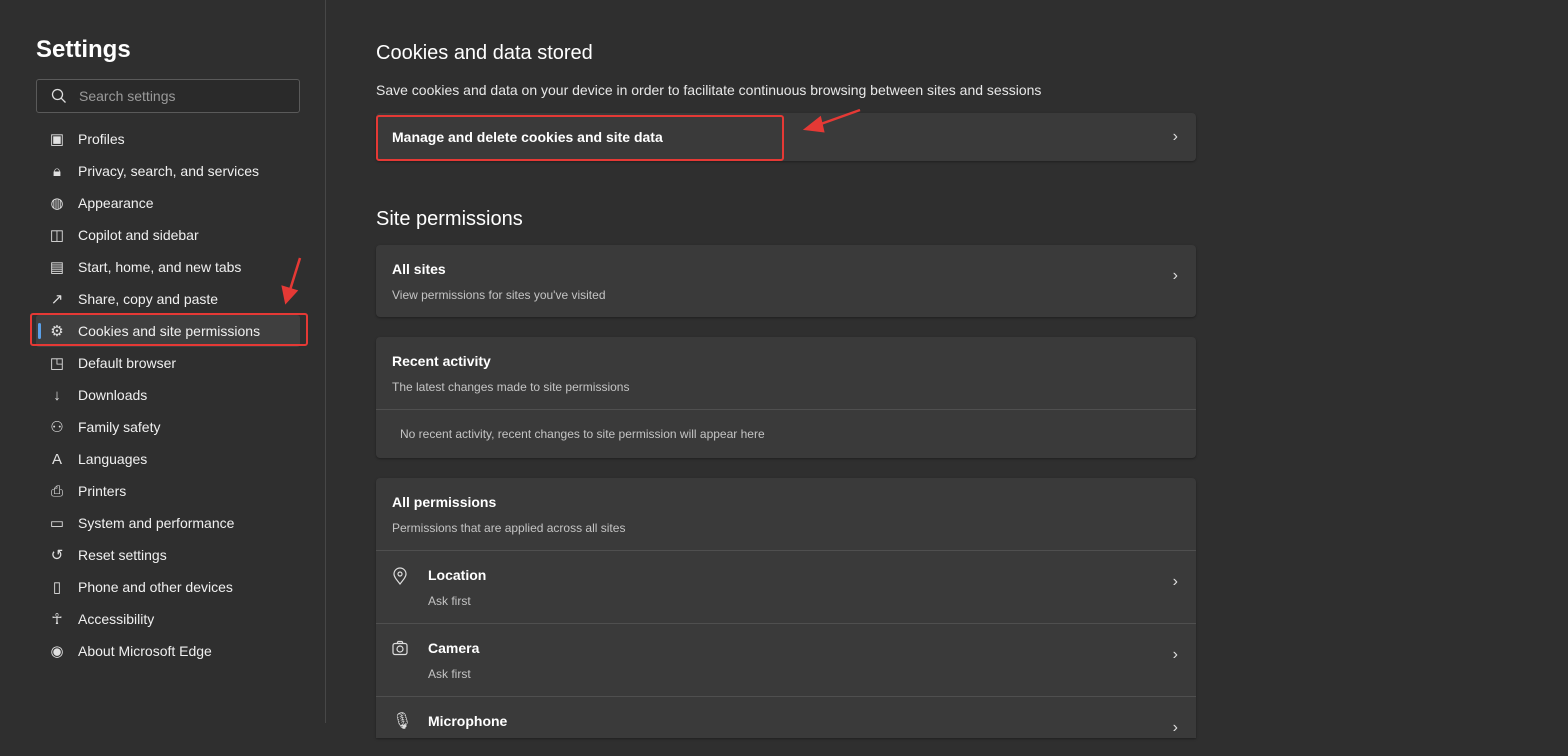 This screenshot has height=756, width=1568. What do you see at coordinates (168, 139) in the screenshot?
I see `sidebar-item-profiles: ▣ Profiles` at bounding box center [168, 139].